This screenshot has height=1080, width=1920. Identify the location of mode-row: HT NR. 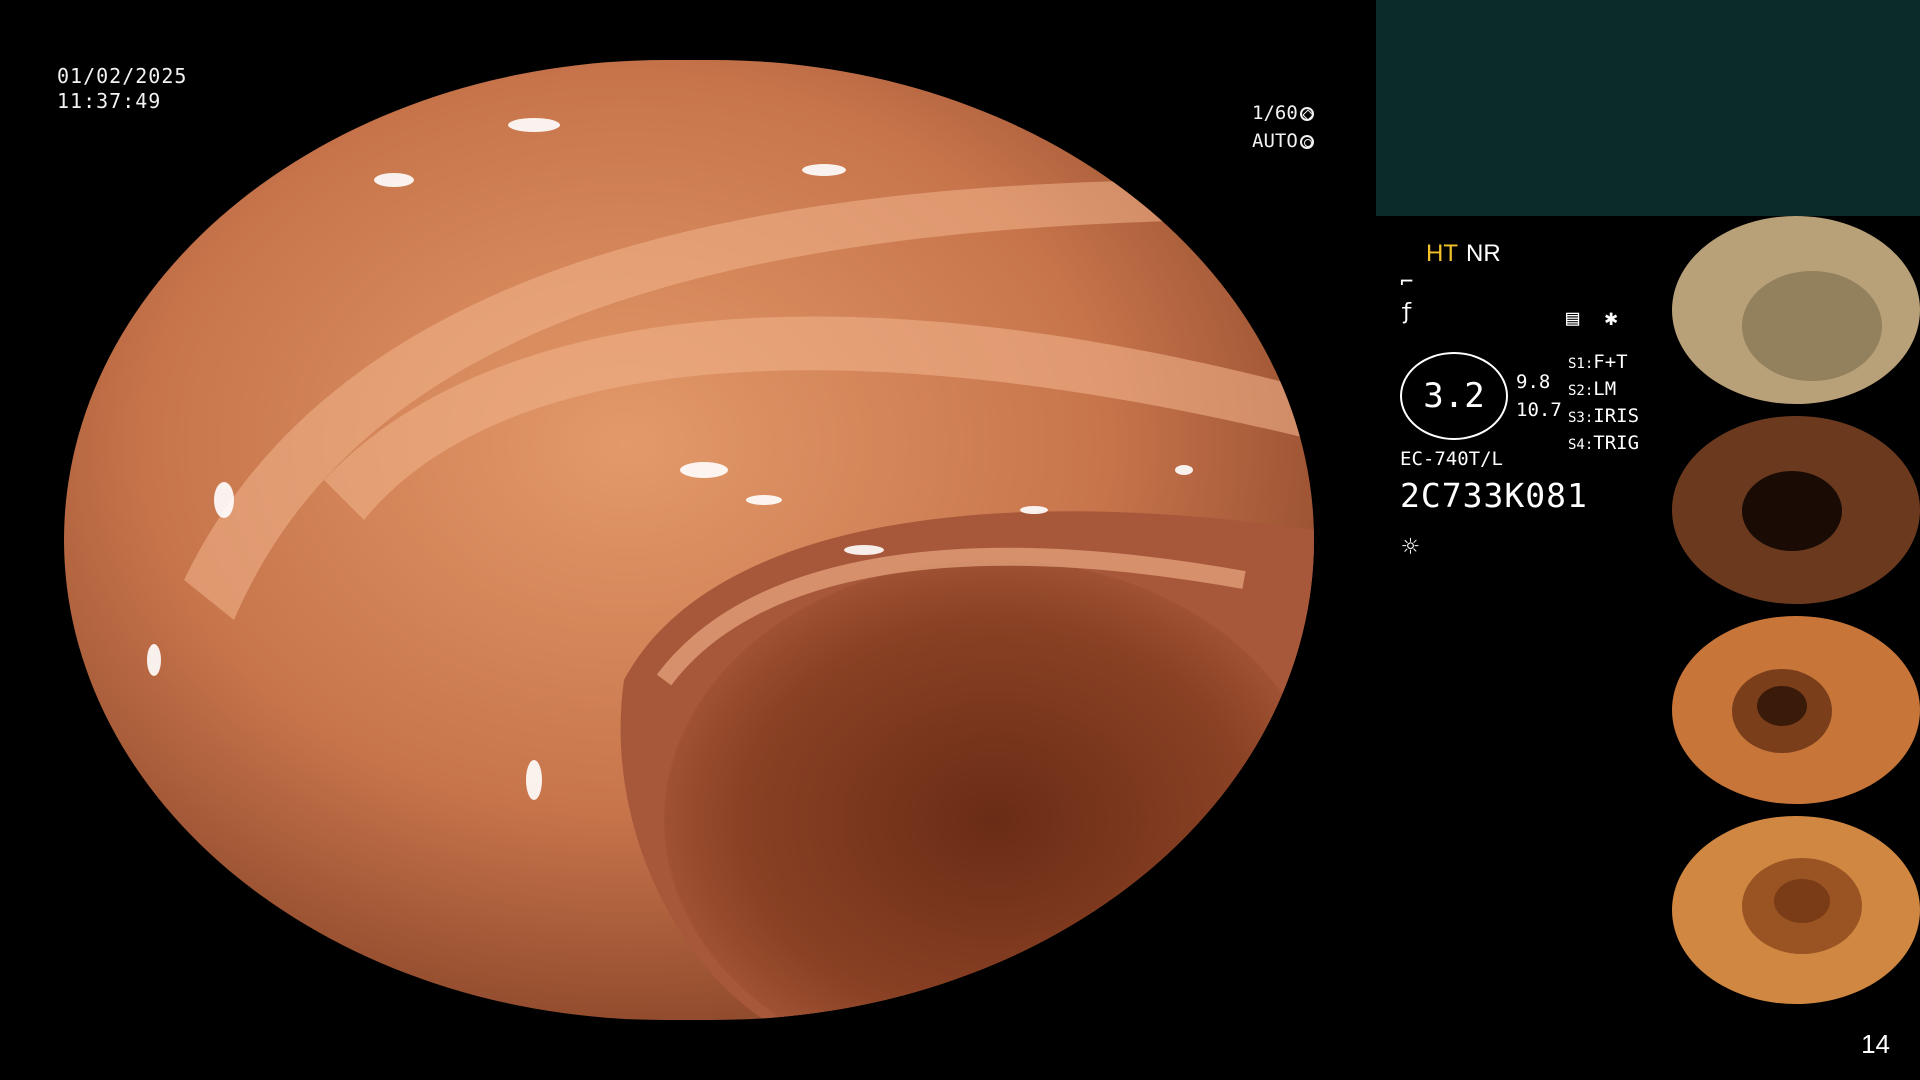
(1530, 254).